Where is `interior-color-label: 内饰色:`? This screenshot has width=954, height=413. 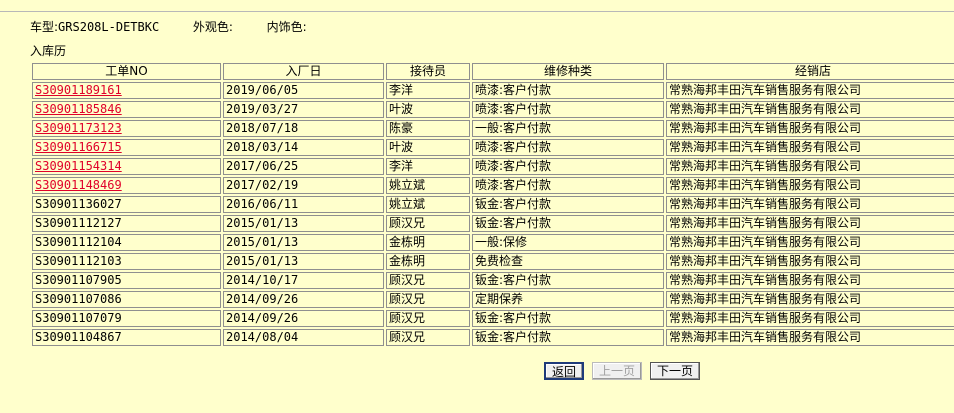
interior-color-label: 内饰色: is located at coordinates (286, 27).